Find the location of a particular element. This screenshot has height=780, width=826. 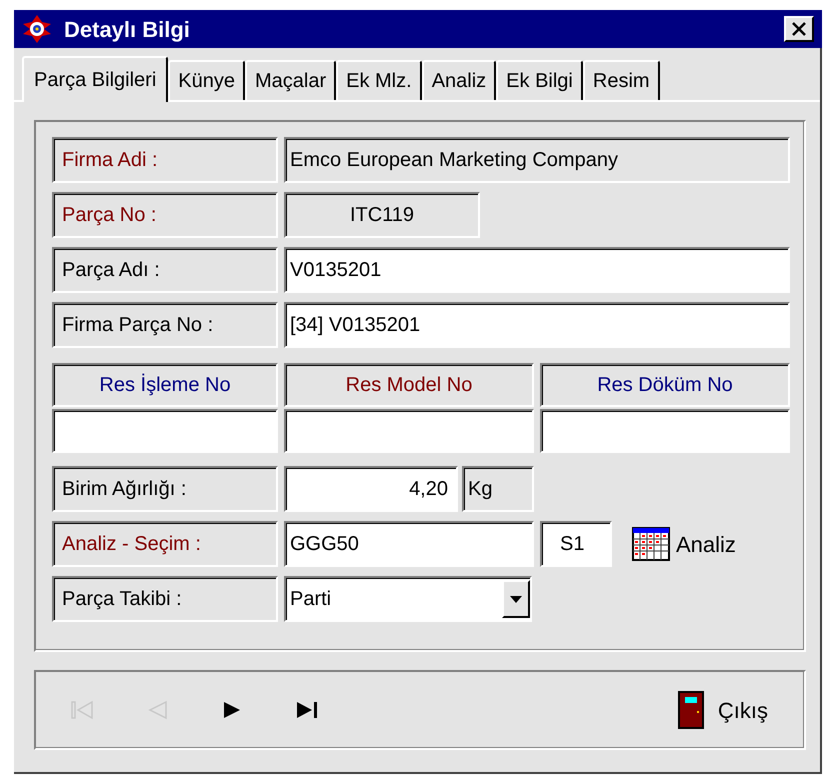

field-label: Parça Adı : is located at coordinates (165, 270).